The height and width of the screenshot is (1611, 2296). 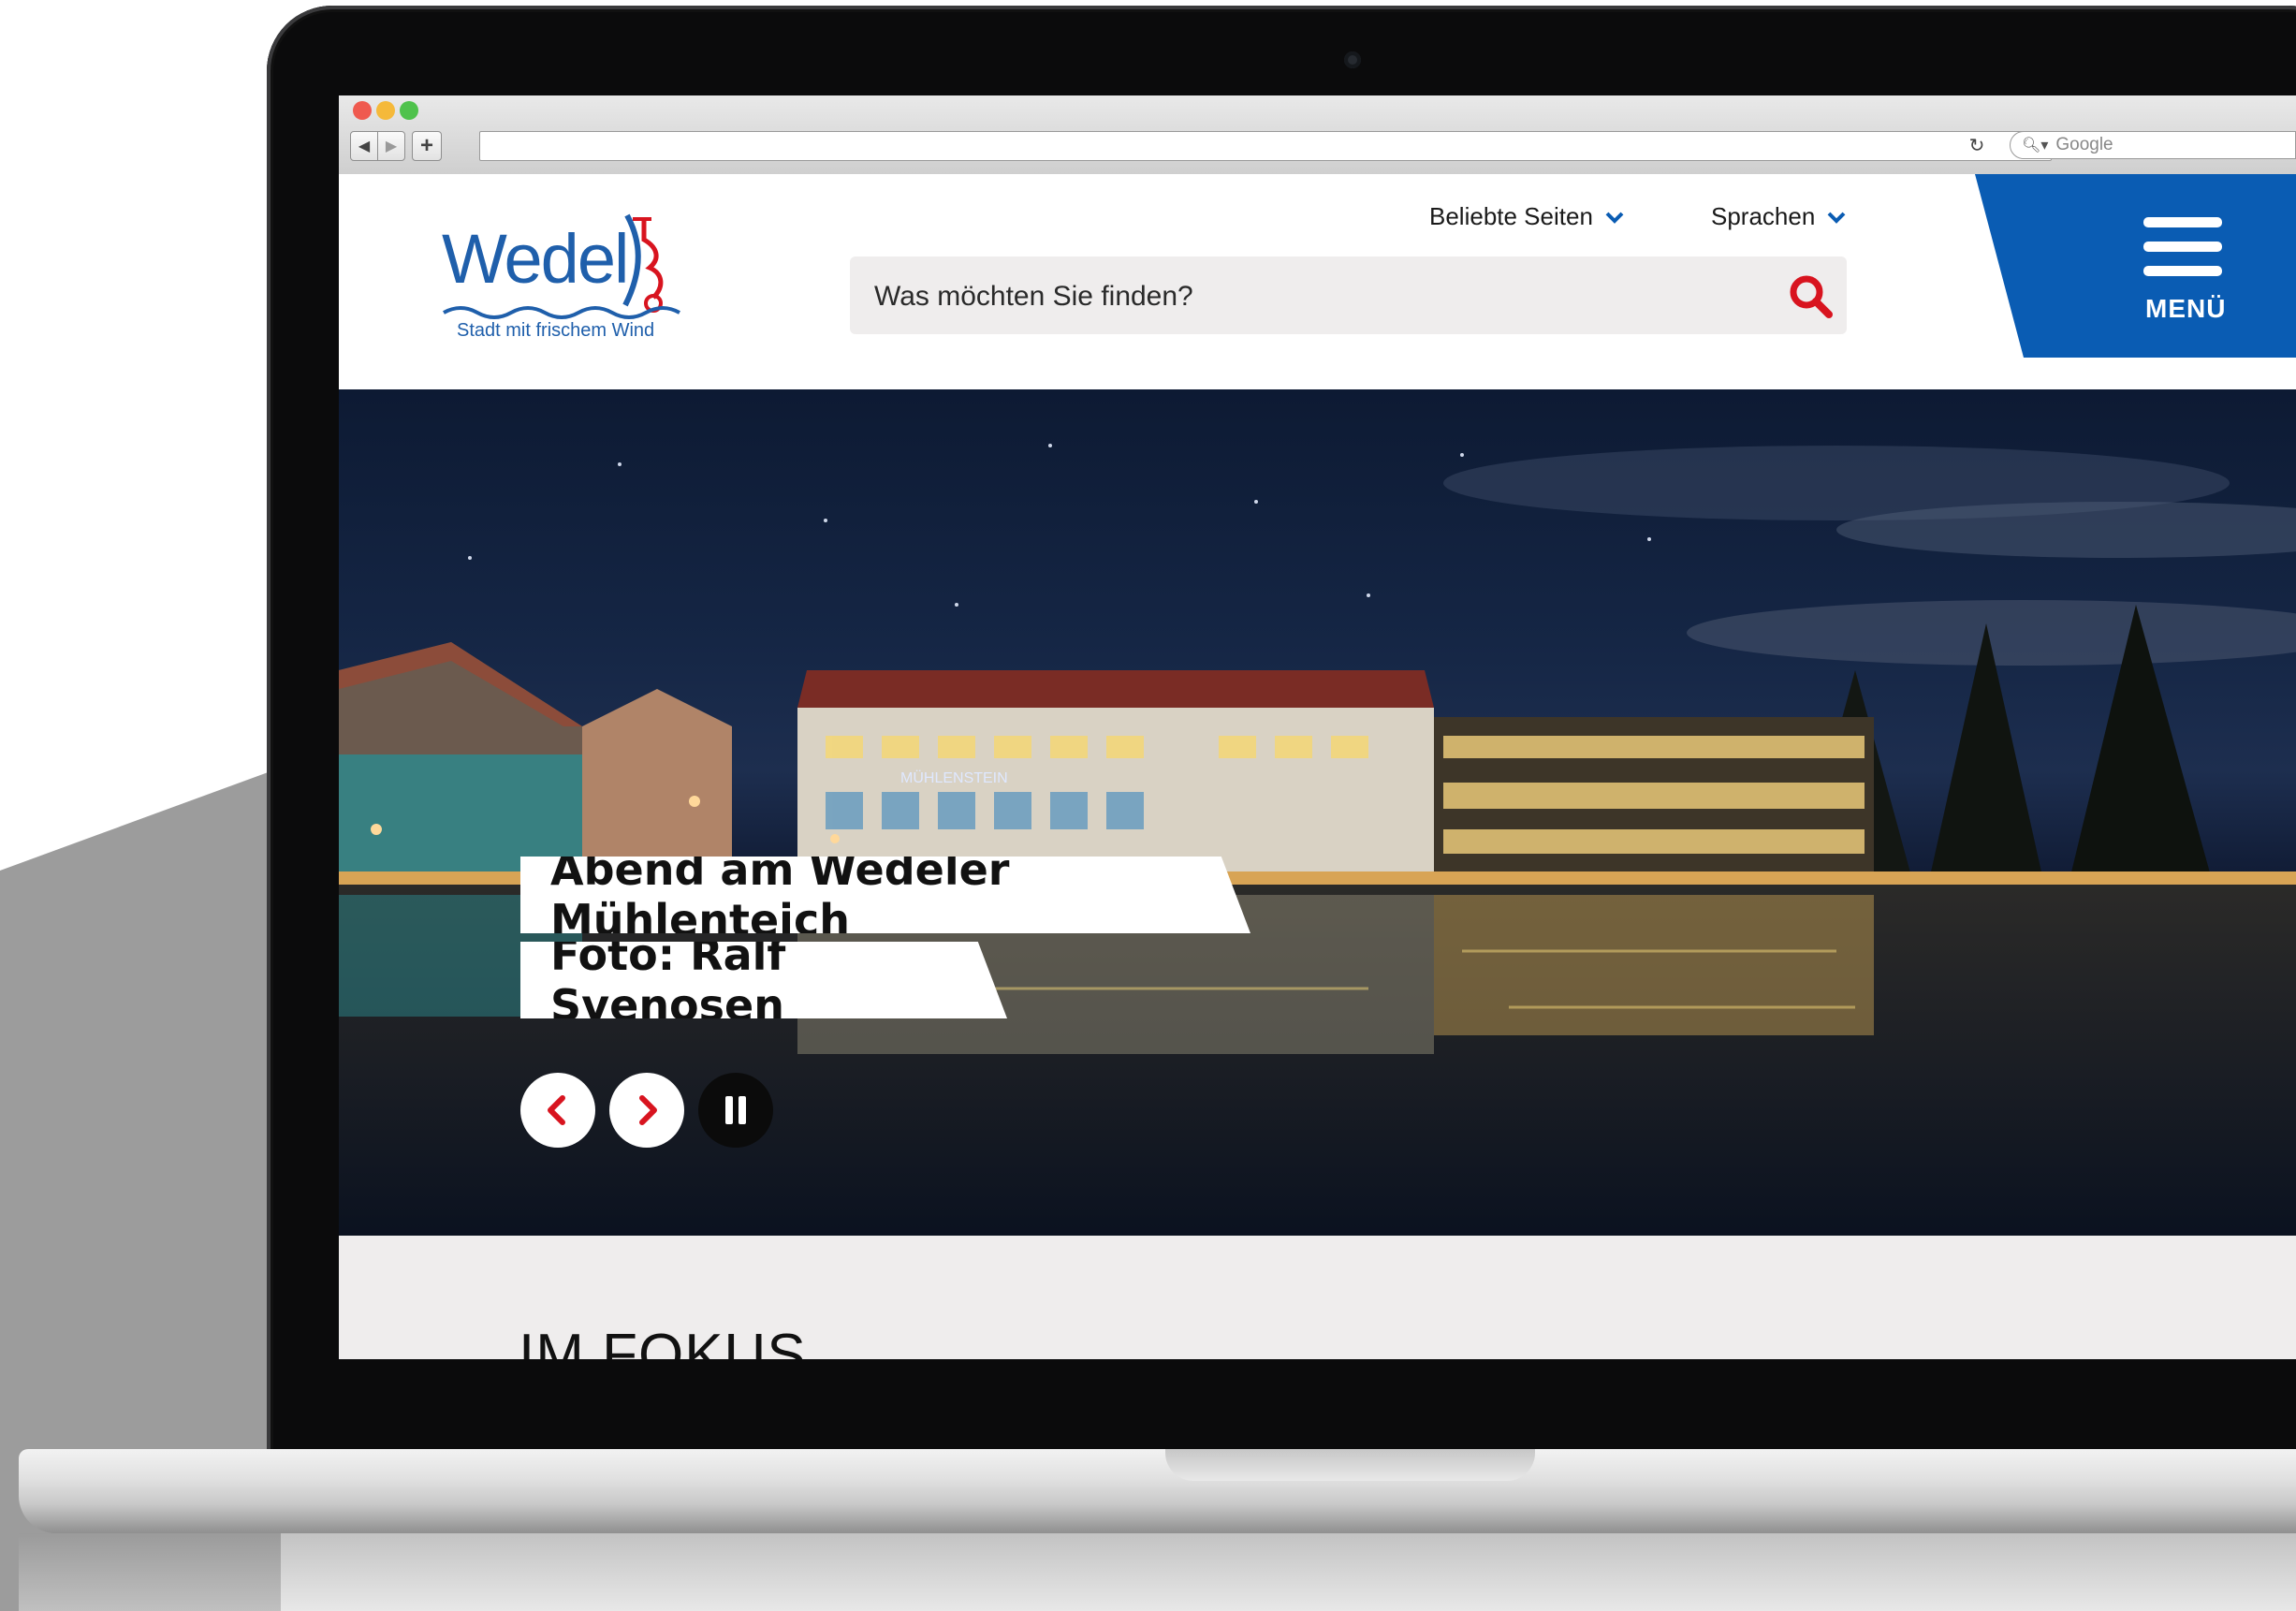 What do you see at coordinates (536, 259) in the screenshot?
I see `logo-wordmark: Wedel` at bounding box center [536, 259].